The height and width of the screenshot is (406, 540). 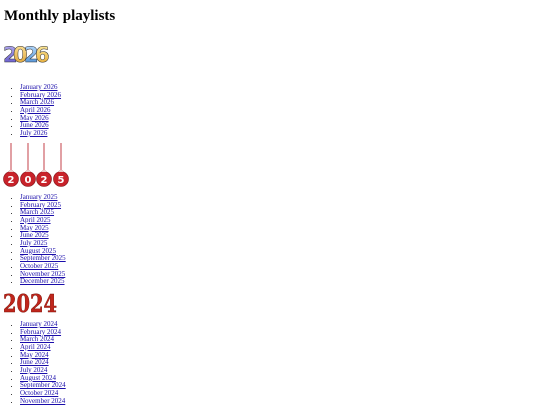 I want to click on list-item: December 2025, so click(x=43, y=281).